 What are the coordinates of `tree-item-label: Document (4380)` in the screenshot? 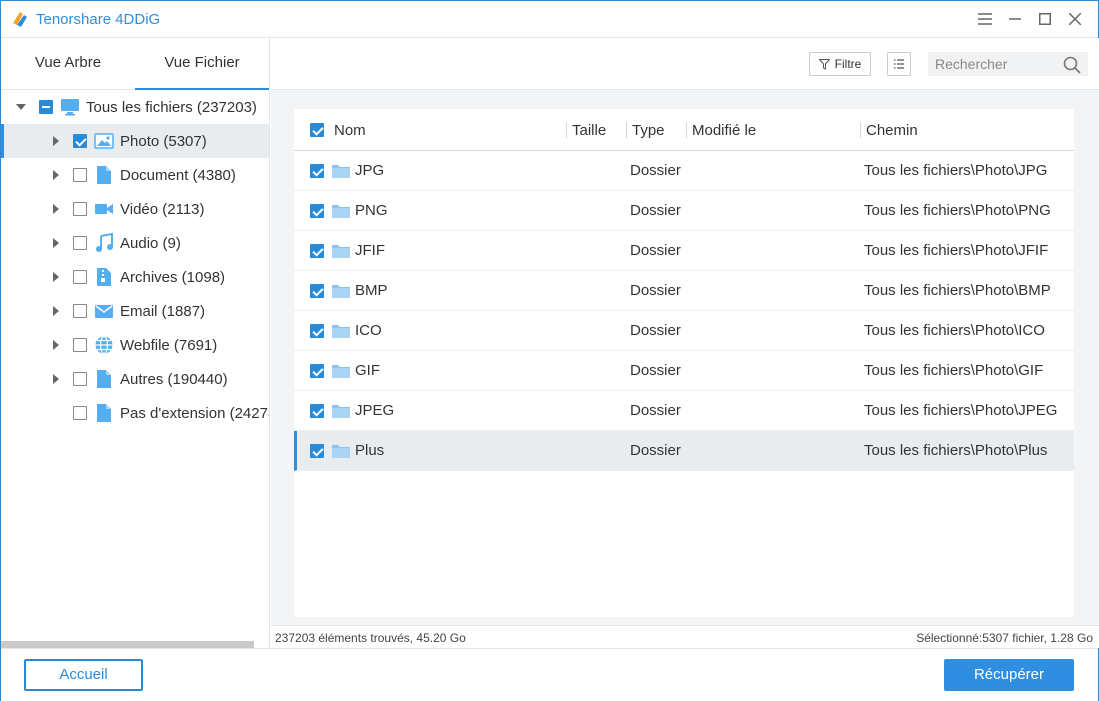 It's located at (178, 175).